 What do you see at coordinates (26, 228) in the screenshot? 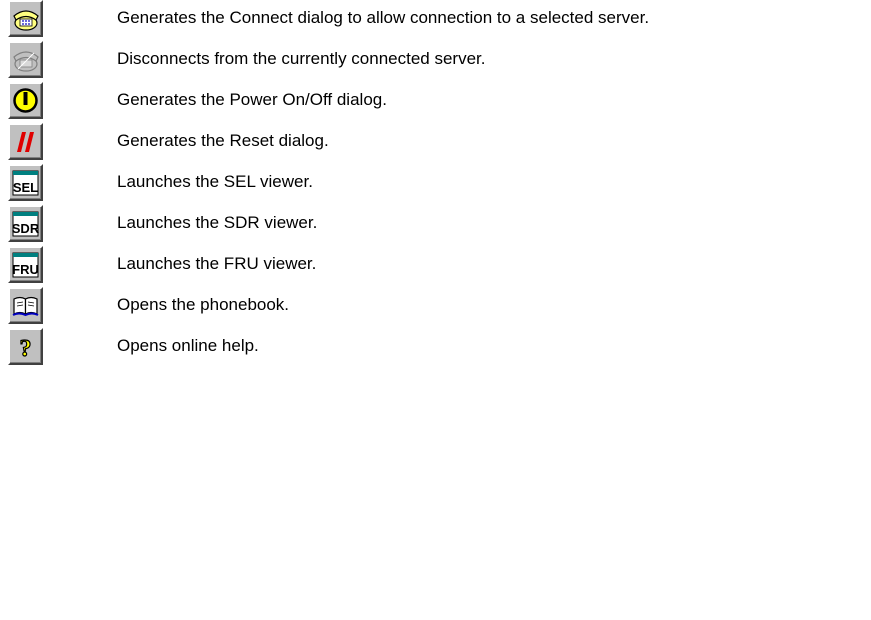
I see `sdr-label: SDR` at bounding box center [26, 228].